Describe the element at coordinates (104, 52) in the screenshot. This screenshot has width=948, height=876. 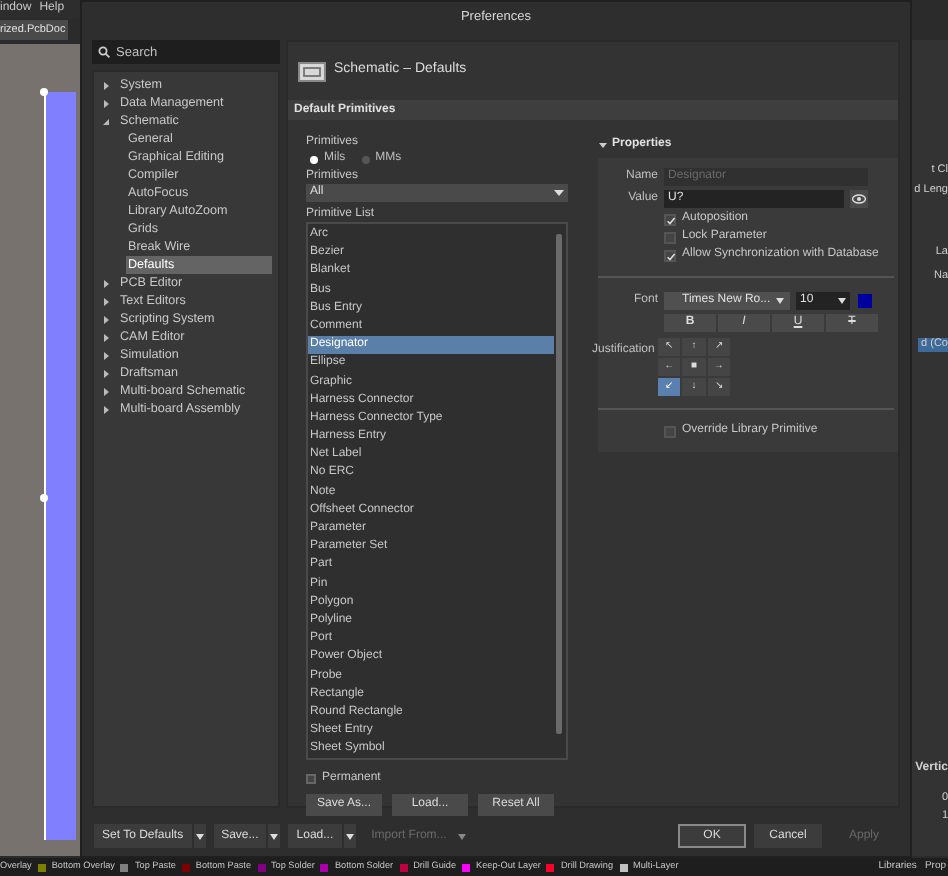
I see `search-icon` at that location.